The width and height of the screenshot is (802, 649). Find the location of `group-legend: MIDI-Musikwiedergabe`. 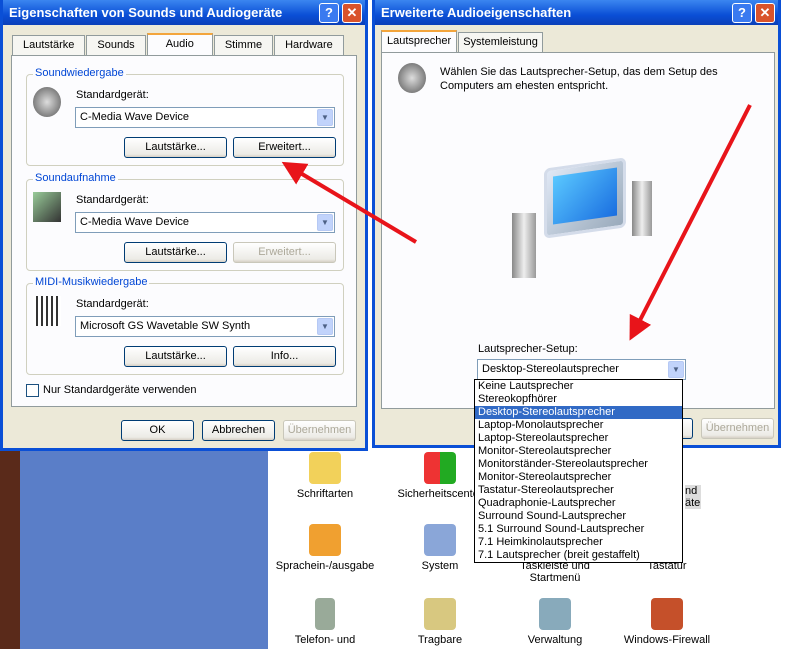

group-legend: MIDI-Musikwiedergabe is located at coordinates (91, 282).